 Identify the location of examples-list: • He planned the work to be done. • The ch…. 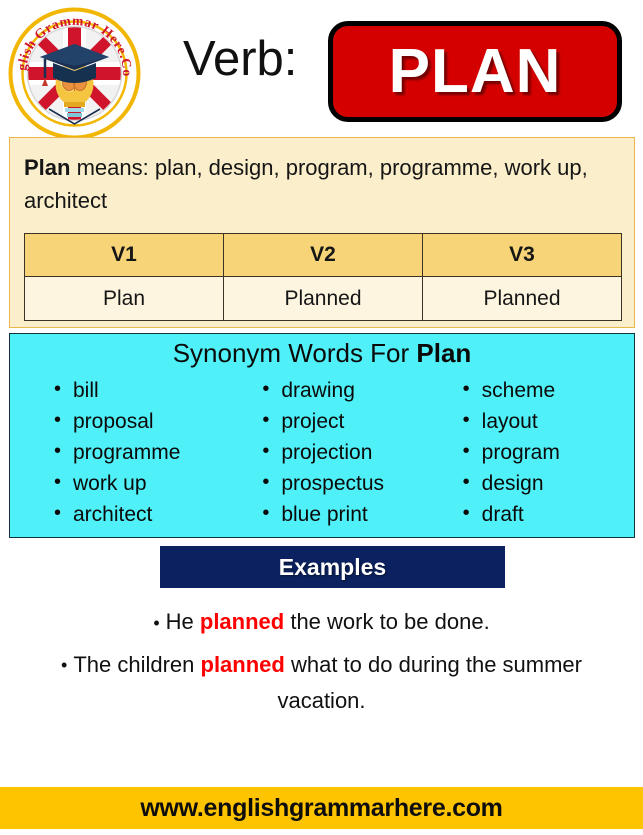
(321, 664).